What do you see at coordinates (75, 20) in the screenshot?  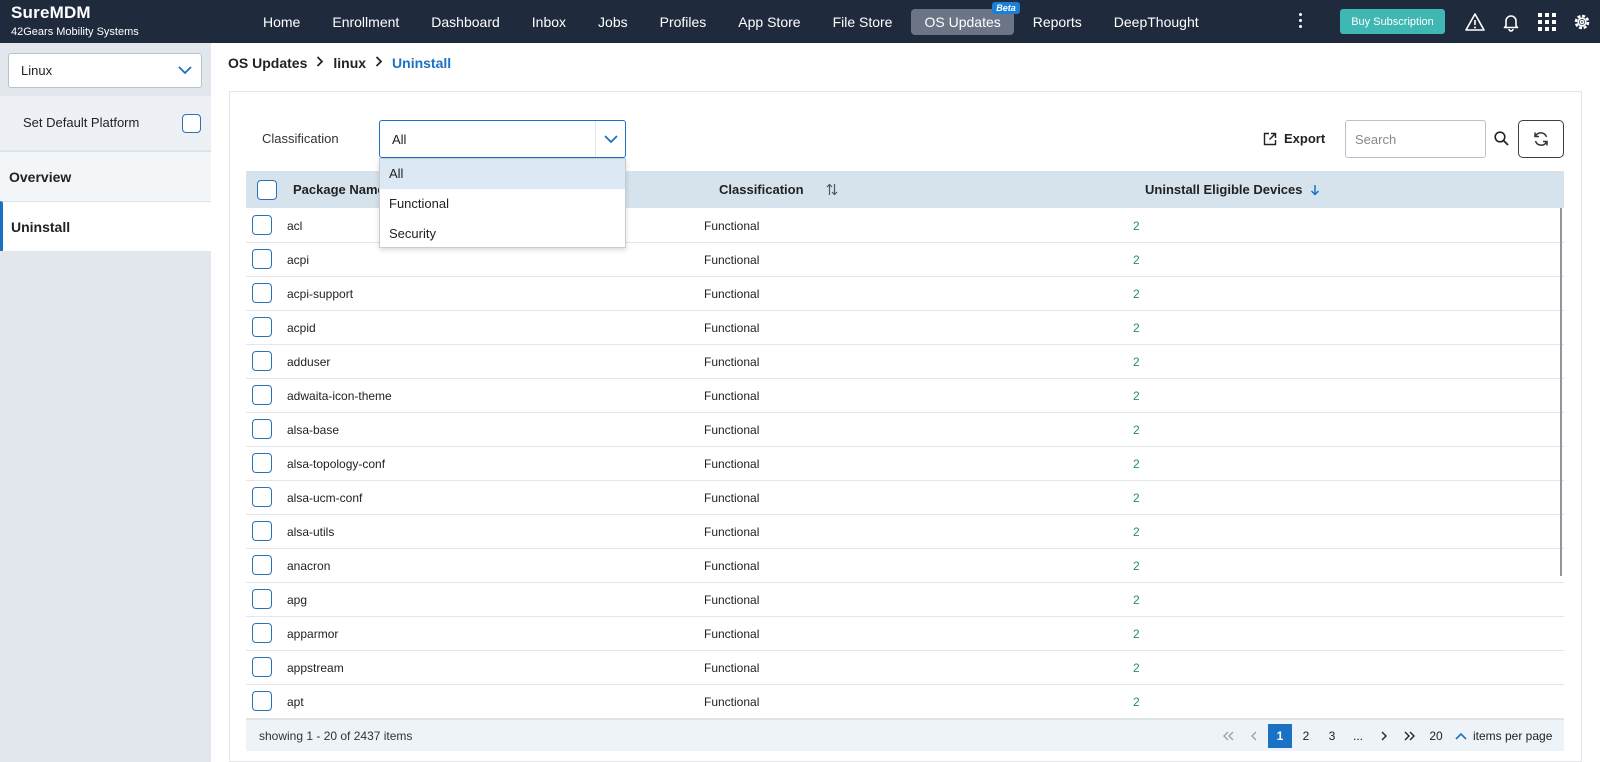 I see `brand: SureMDM 42Gears Mobility Systems` at bounding box center [75, 20].